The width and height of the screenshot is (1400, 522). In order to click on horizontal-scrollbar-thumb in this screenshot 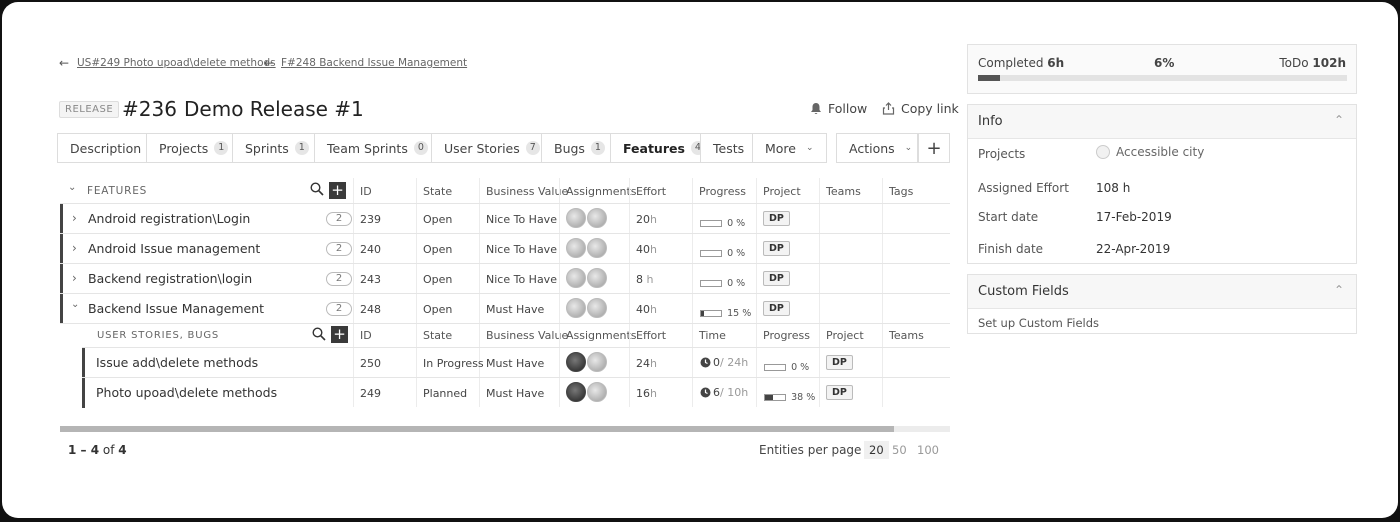, I will do `click(477, 429)`.